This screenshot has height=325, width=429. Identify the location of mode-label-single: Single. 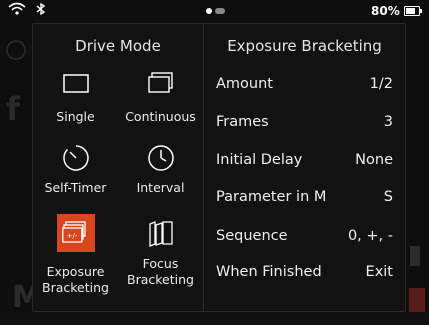
(75, 116).